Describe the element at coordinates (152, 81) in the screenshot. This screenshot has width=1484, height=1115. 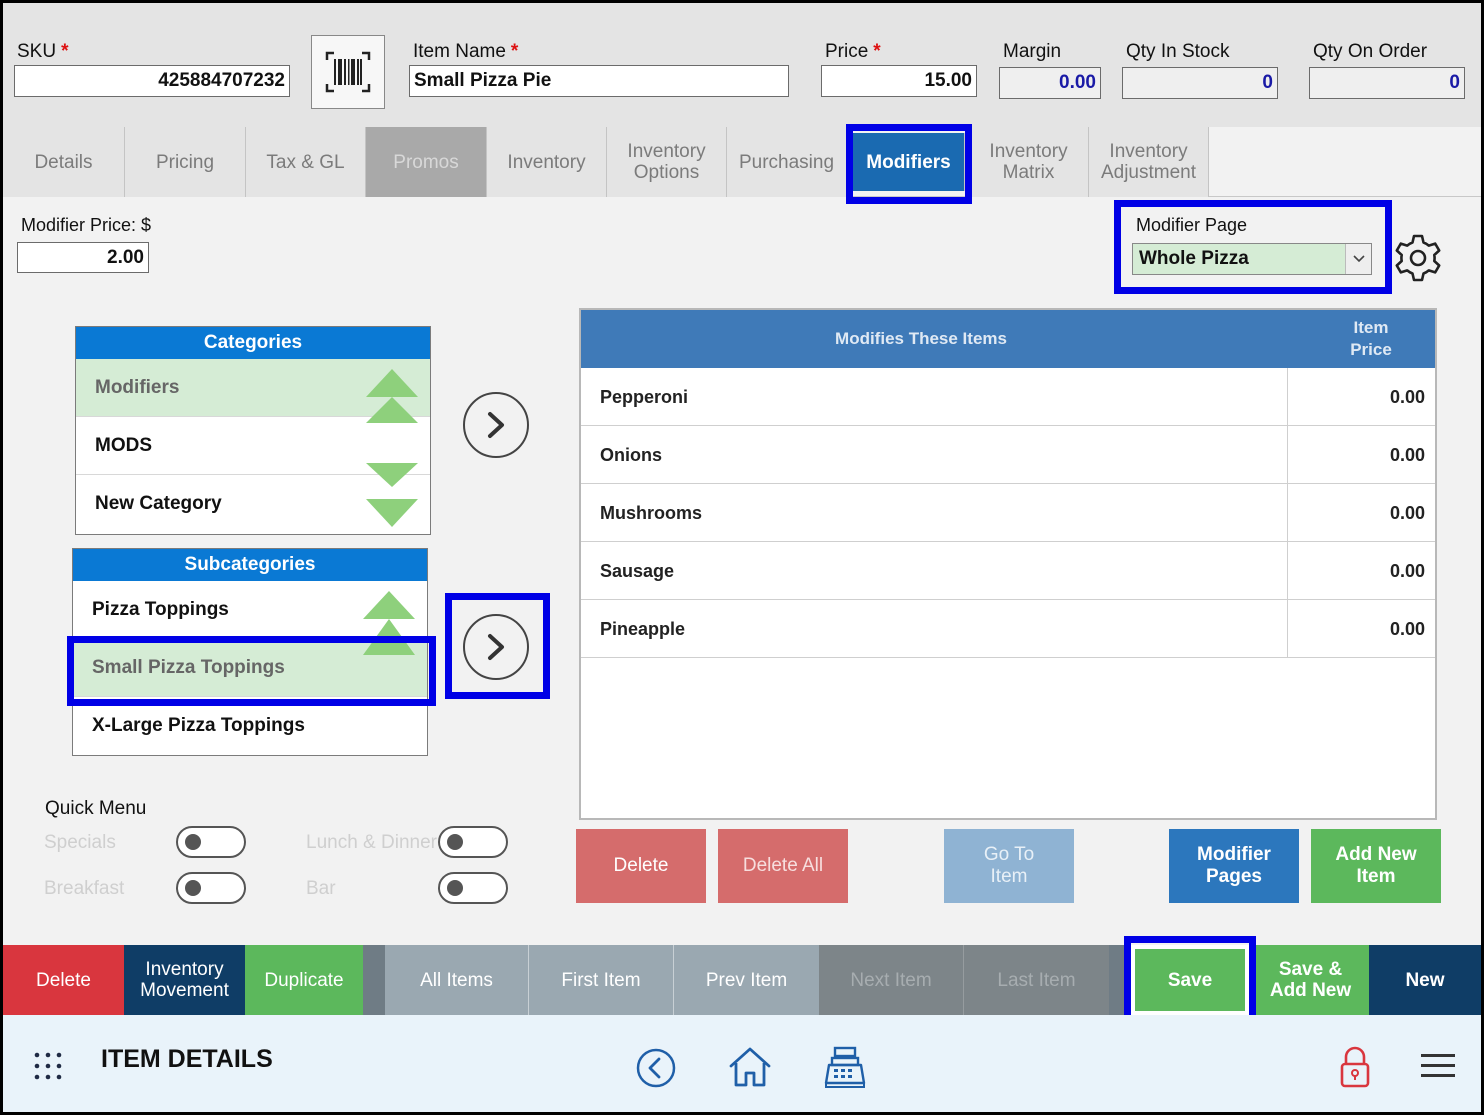
I see `sku-field: 425884707232` at that location.